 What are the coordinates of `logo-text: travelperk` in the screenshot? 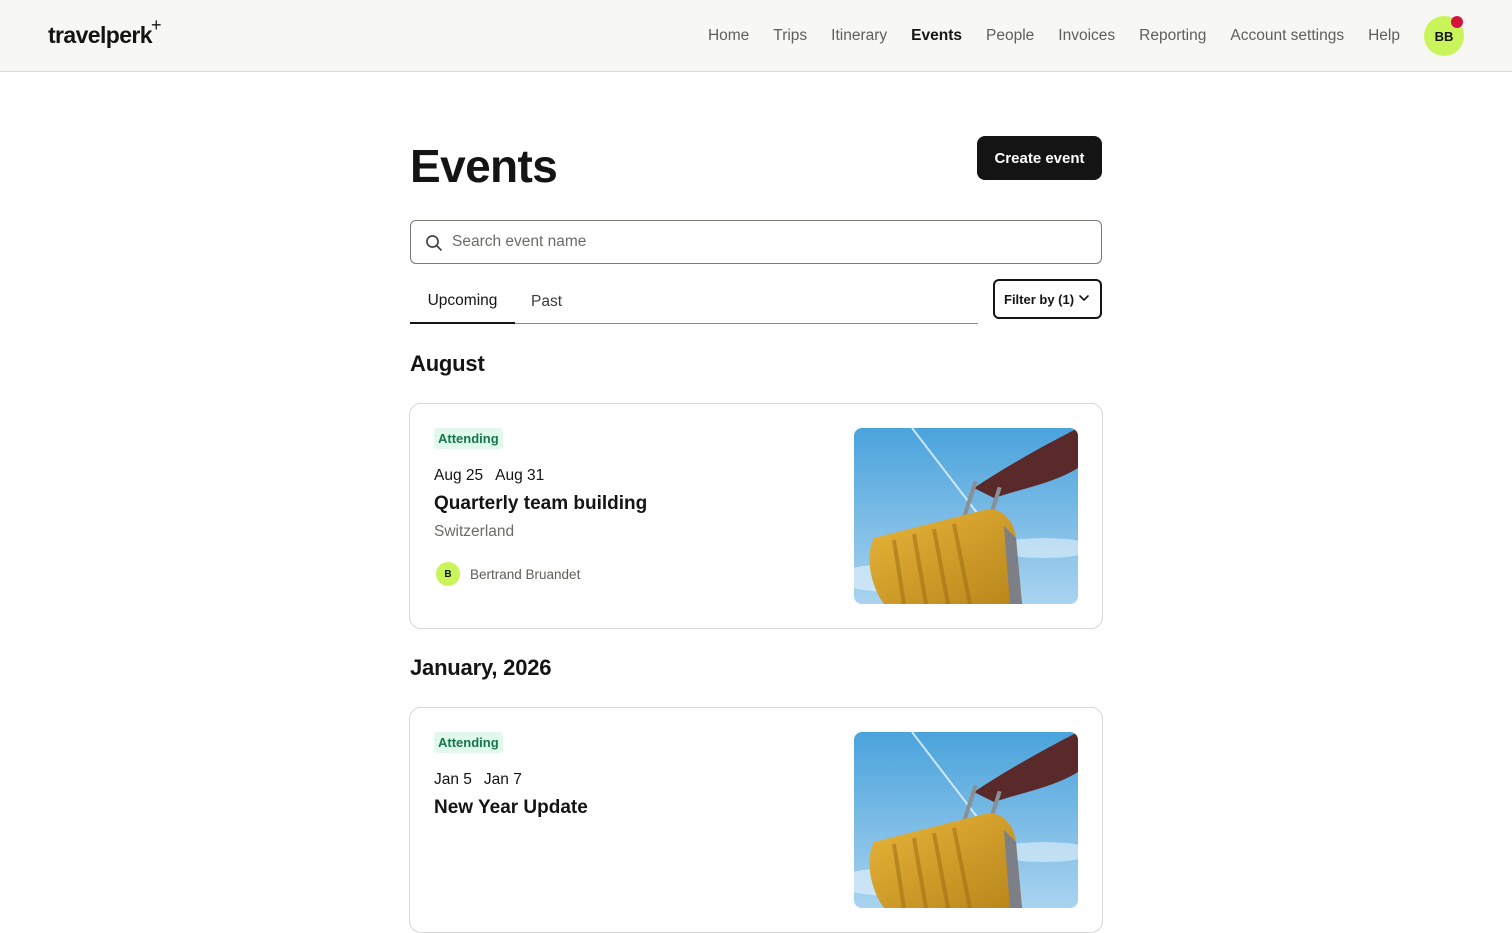 It's located at (100, 35).